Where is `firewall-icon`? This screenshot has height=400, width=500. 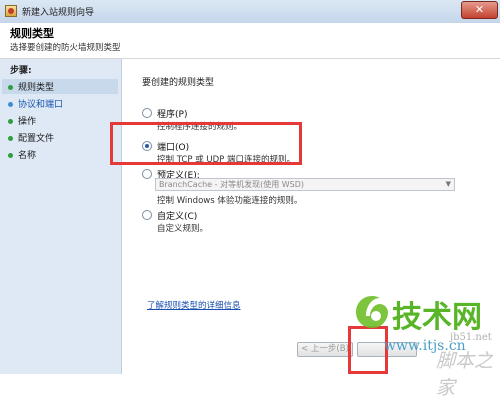 firewall-icon is located at coordinates (11, 11).